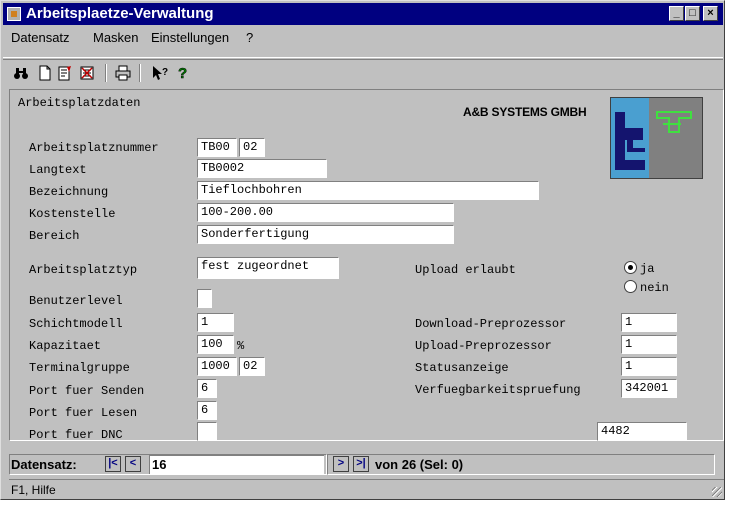 Image resolution: width=736 pixels, height=505 pixels. What do you see at coordinates (76, 301) in the screenshot?
I see `label-benutzerlevel: Benutzerlevel` at bounding box center [76, 301].